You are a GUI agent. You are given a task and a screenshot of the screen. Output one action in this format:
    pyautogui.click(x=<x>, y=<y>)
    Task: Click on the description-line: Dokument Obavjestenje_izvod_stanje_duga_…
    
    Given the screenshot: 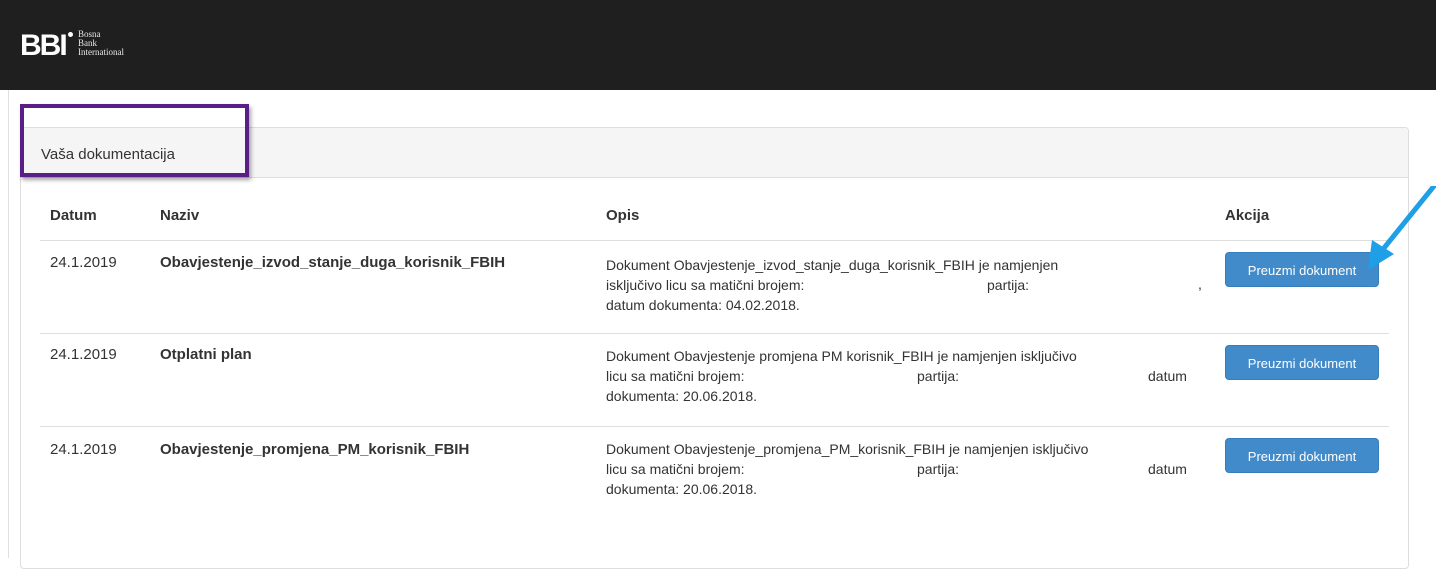 What is the action you would take?
    pyautogui.click(x=832, y=265)
    